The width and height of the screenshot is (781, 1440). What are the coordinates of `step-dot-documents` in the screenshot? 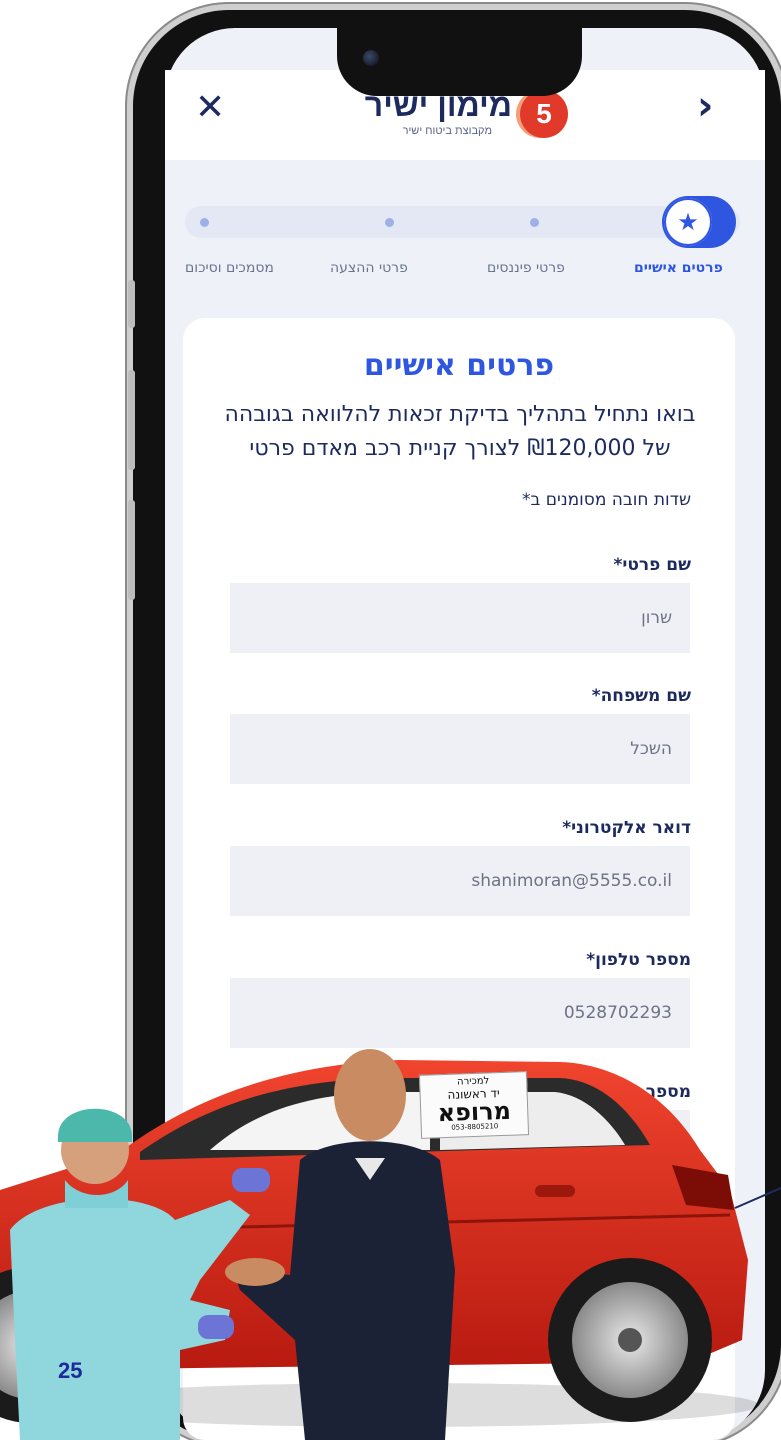 It's located at (204, 222).